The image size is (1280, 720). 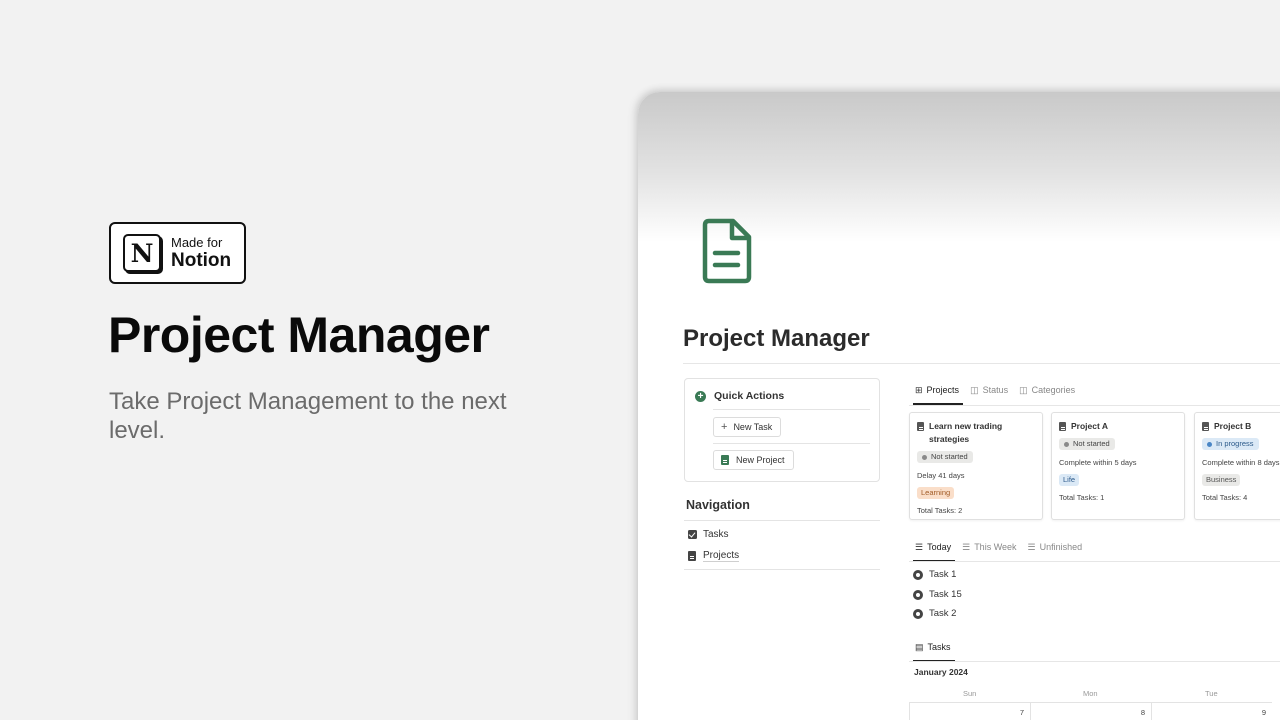 What do you see at coordinates (966, 432) in the screenshot?
I see `project-title-text: Learn new trading strategies` at bounding box center [966, 432].